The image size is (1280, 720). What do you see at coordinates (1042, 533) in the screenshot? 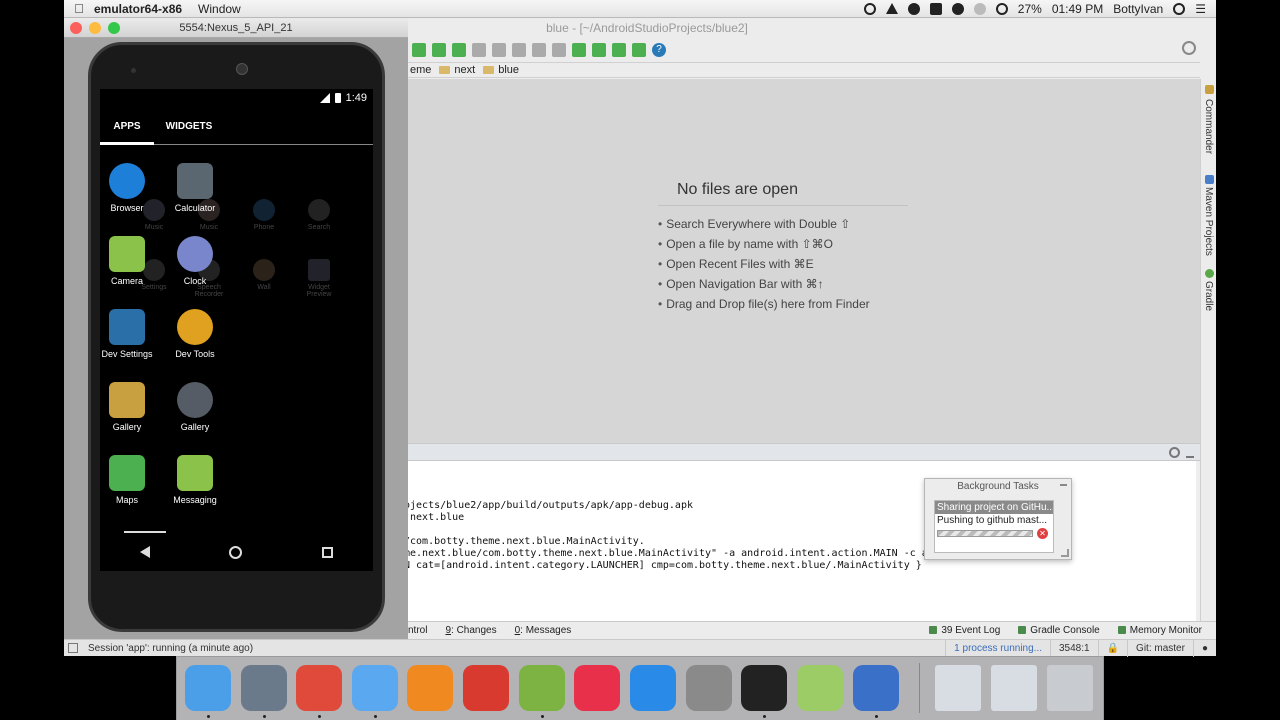
I see `cancel-icon: ✕` at bounding box center [1042, 533].